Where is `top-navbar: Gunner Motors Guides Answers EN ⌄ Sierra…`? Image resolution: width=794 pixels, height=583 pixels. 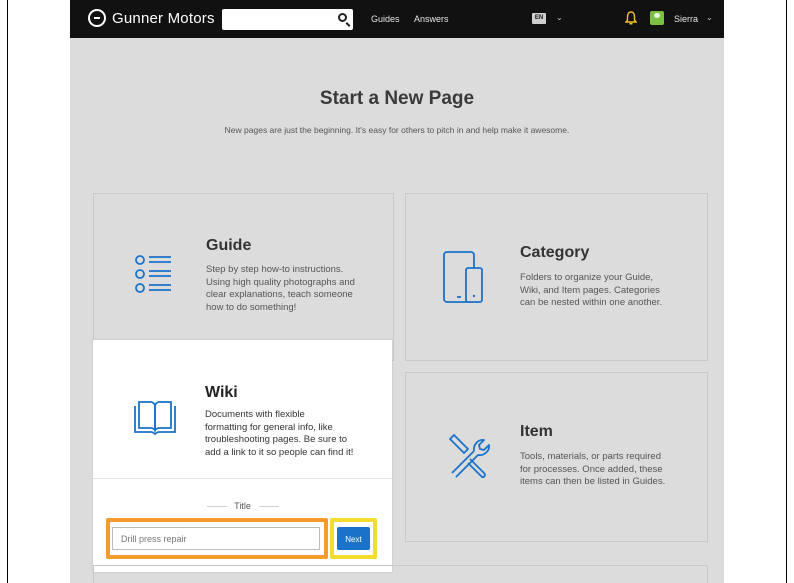 top-navbar: Gunner Motors Guides Answers EN ⌄ Sierra… is located at coordinates (397, 19).